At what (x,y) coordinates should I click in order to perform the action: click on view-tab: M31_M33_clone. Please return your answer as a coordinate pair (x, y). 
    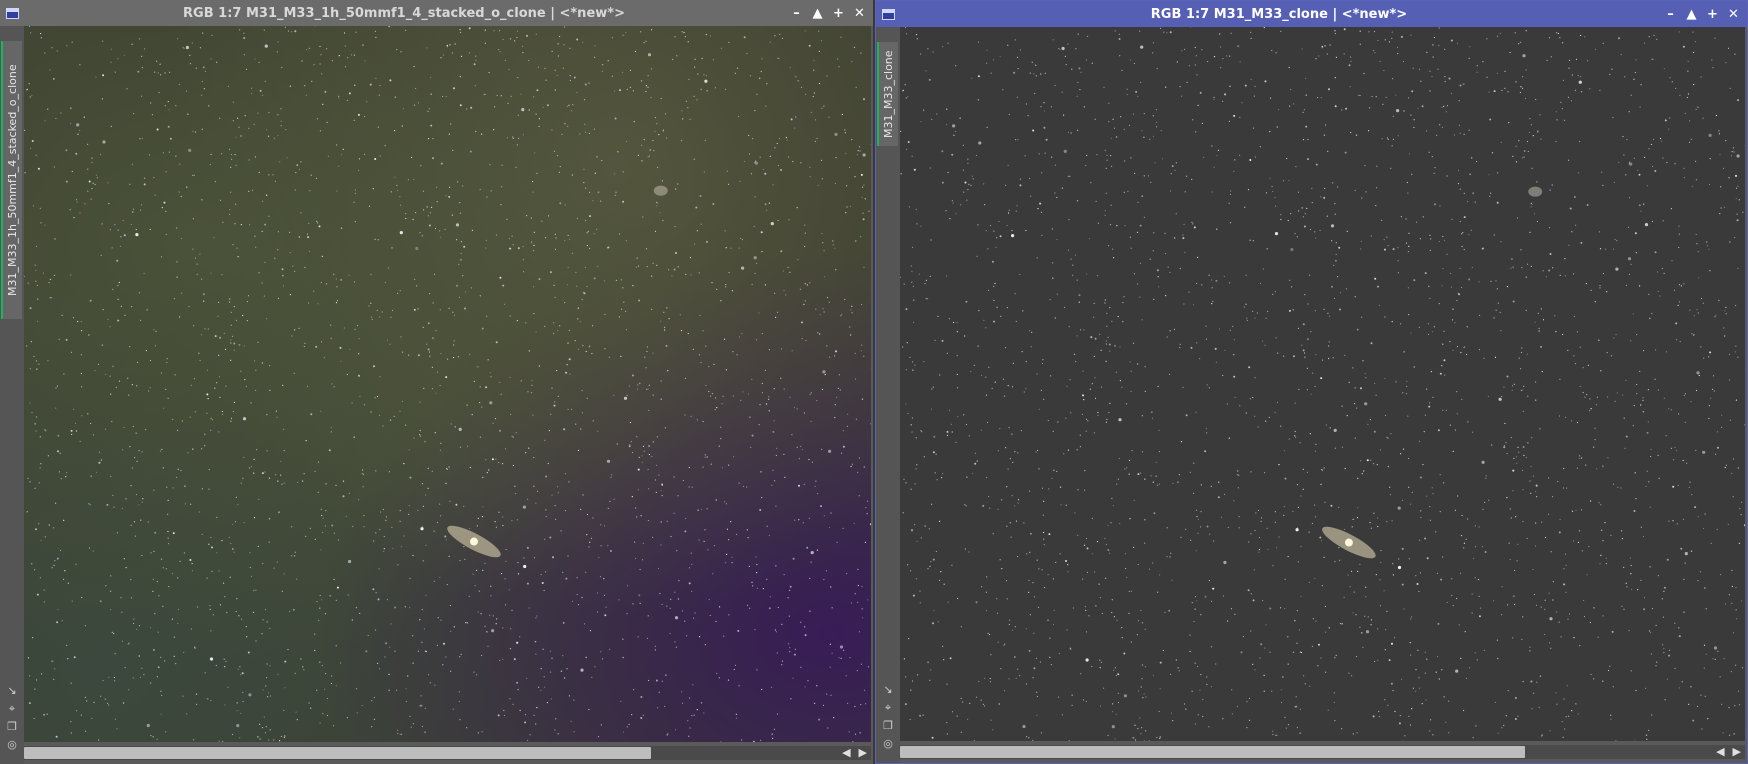
    Looking at the image, I should click on (887, 94).